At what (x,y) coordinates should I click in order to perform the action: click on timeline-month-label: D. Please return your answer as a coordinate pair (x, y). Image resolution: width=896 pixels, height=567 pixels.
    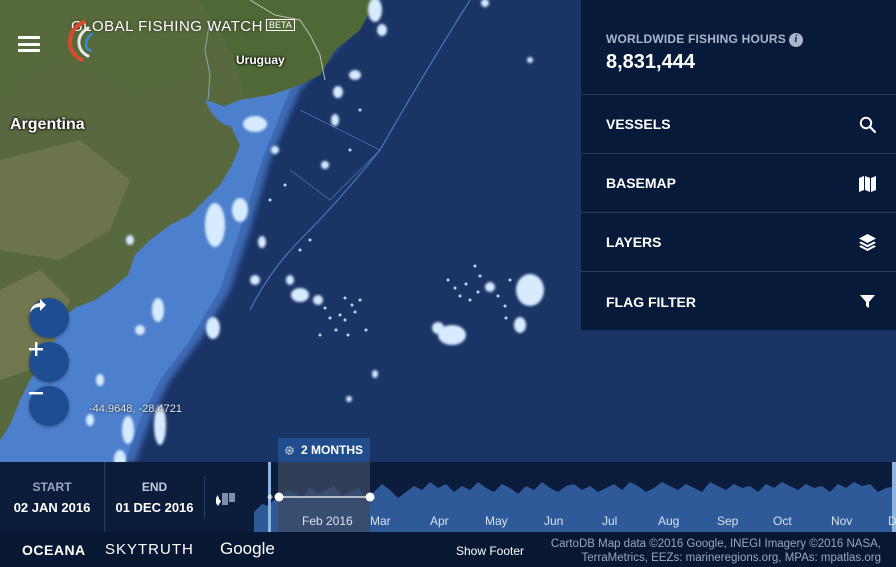
    Looking at the image, I should click on (892, 521).